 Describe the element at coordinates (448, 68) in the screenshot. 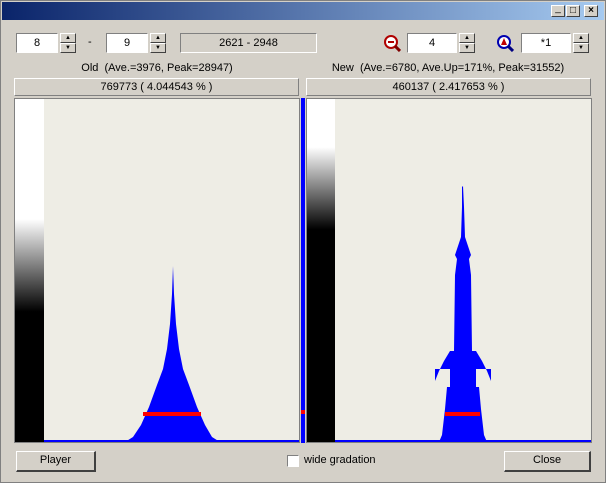

I see `new-panel-title: New (Ave.=6780, Ave.Up=171%, Peak=31552)` at that location.